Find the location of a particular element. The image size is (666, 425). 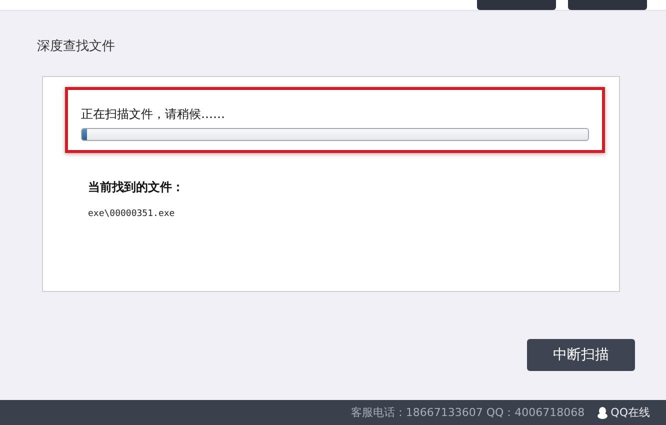

support-contact: 客服电话：18667133607 QQ：4006718068 is located at coordinates (467, 412).